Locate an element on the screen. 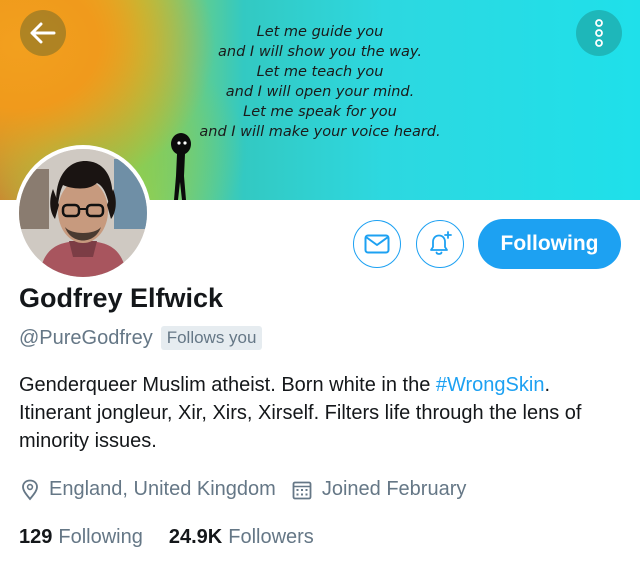  more-options-button is located at coordinates (599, 33).